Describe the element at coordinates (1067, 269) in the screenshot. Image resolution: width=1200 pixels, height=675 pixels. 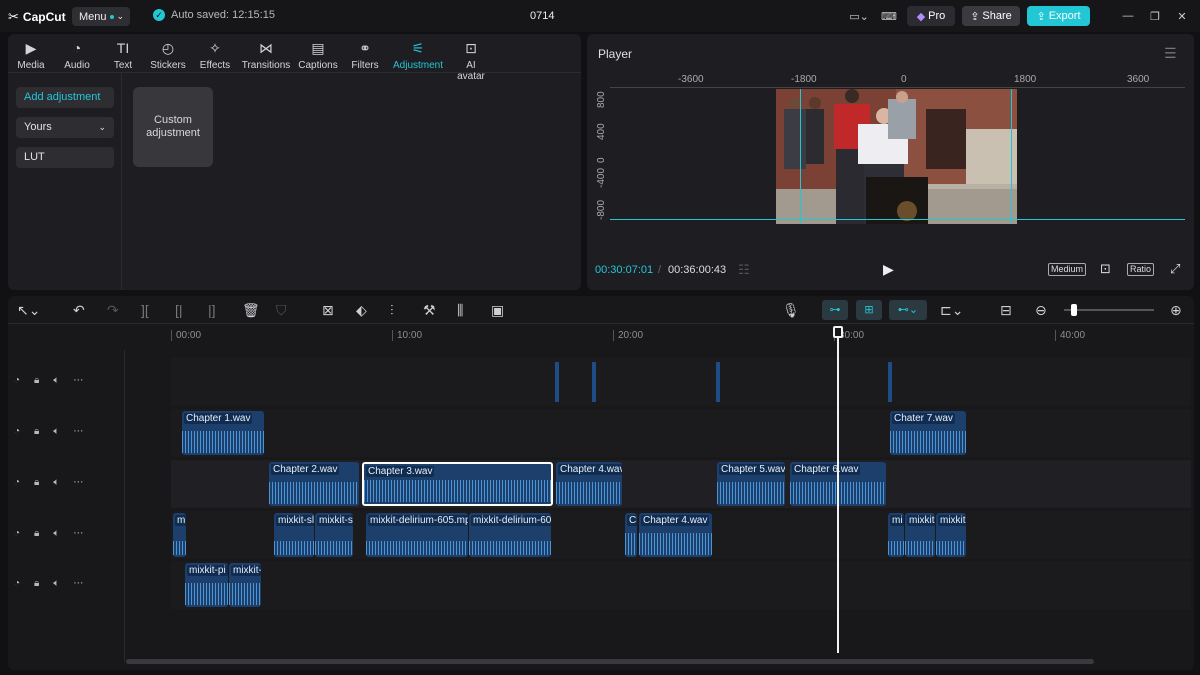
I see `quality-button: Medium` at that location.